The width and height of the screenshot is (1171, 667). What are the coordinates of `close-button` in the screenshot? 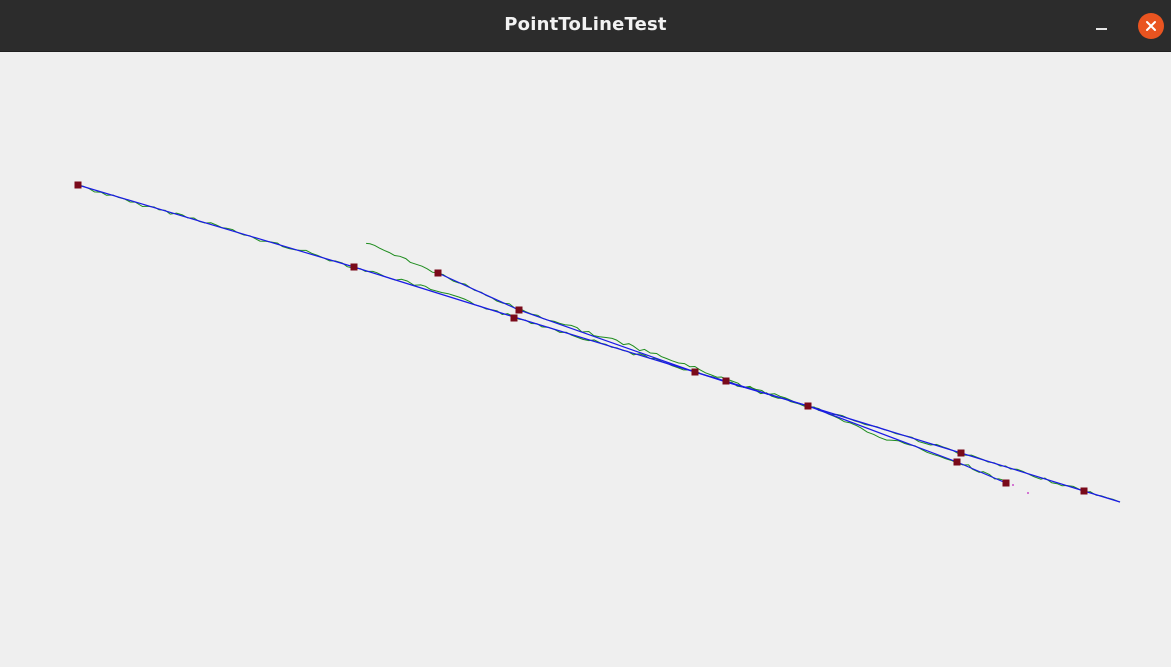 It's located at (1151, 26).